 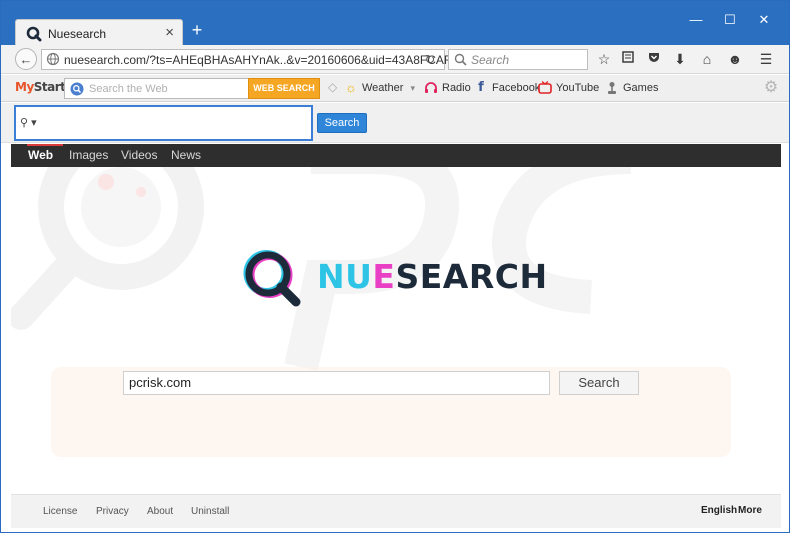 What do you see at coordinates (77, 89) in the screenshot?
I see `mystart-search-icon` at bounding box center [77, 89].